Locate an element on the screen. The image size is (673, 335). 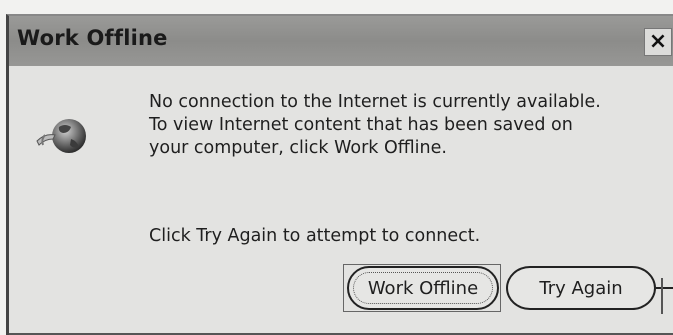
globe-disconnected-icon is located at coordinates (62, 137).